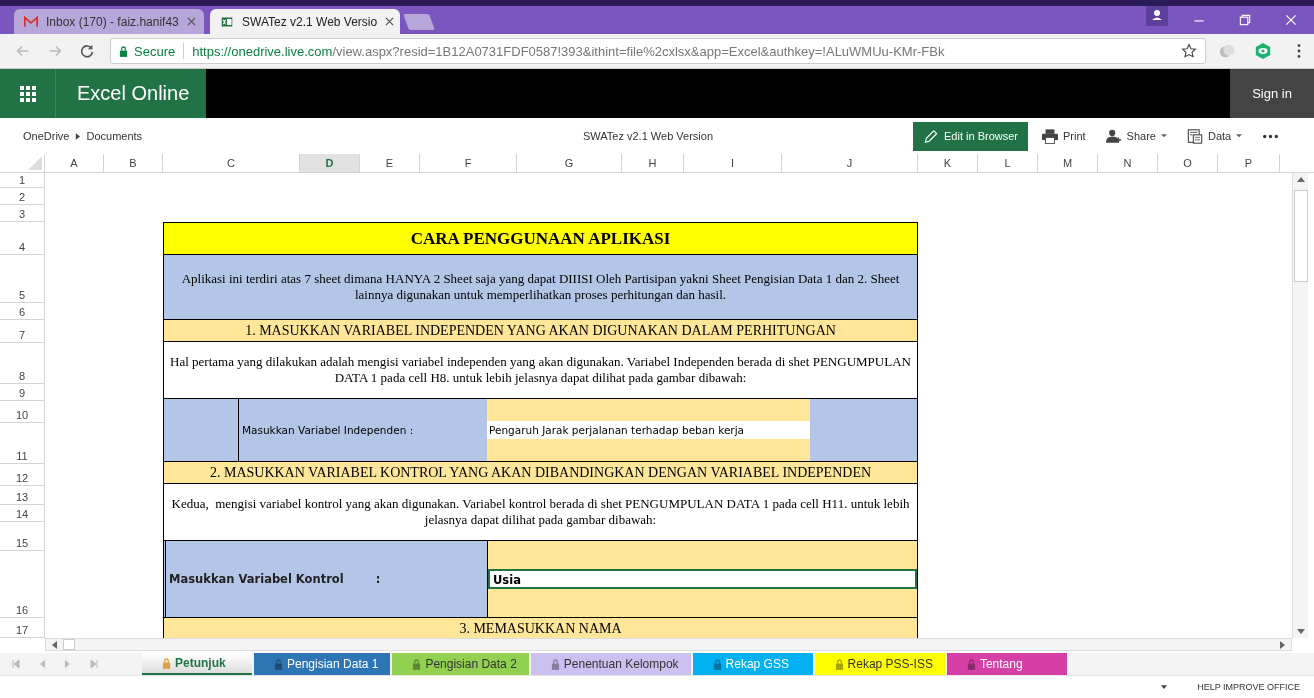 Image resolution: width=1314 pixels, height=698 pixels. What do you see at coordinates (1194, 136) in the screenshot?
I see `data-table-icon` at bounding box center [1194, 136].